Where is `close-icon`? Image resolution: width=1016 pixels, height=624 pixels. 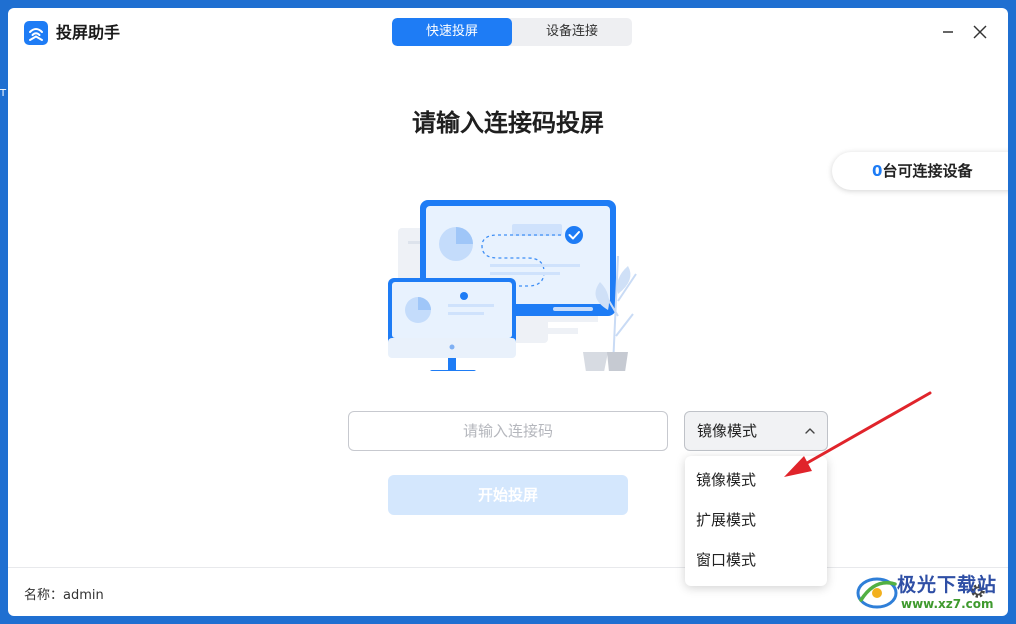
close-icon is located at coordinates (980, 32).